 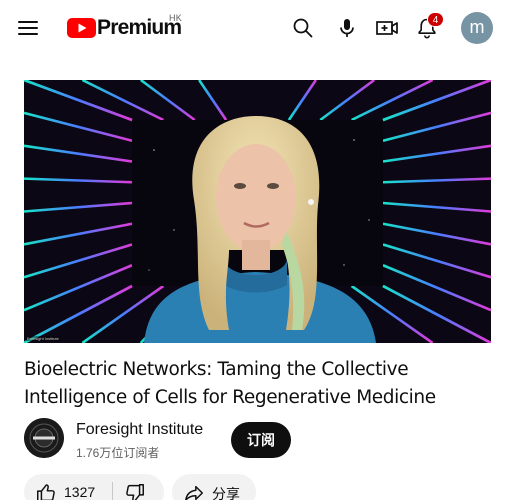 What do you see at coordinates (80, 492) in the screenshot?
I see `like-count: 1327` at bounding box center [80, 492].